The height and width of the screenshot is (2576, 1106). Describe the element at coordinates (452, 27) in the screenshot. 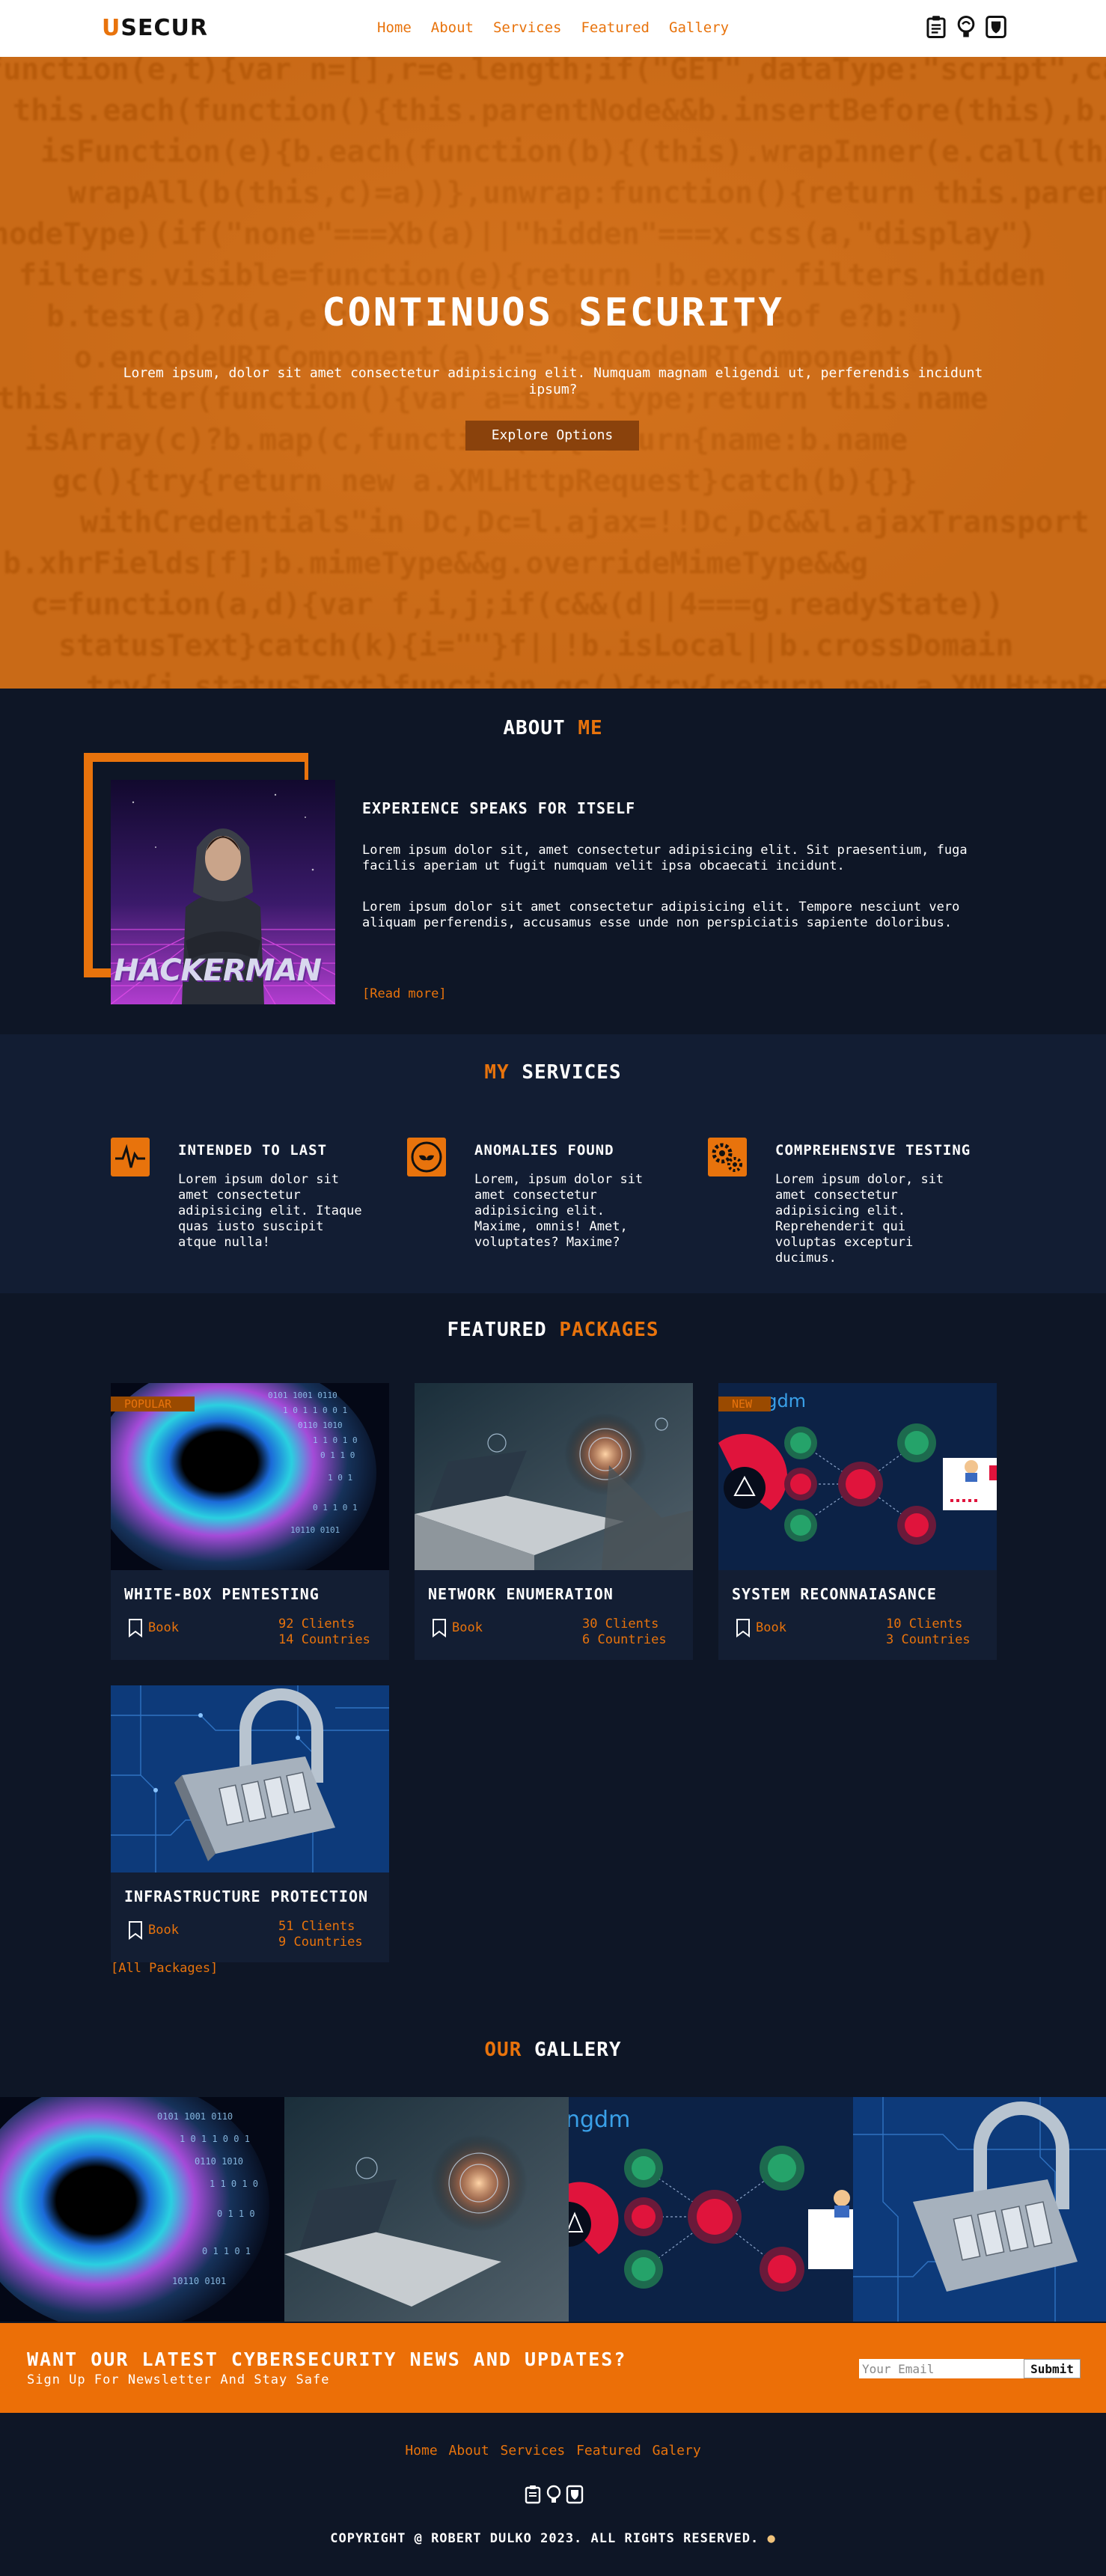

I see `nav-link-about: About` at that location.